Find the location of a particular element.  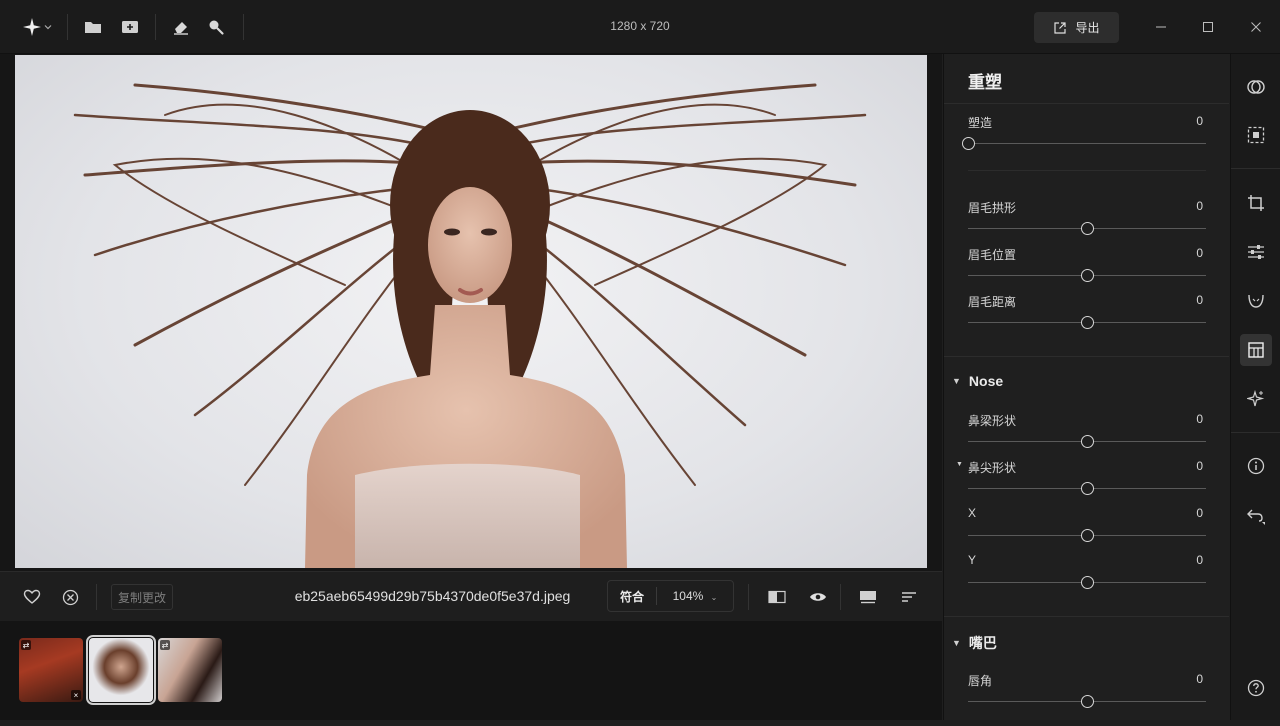

panel-title: 重塑 is located at coordinates (985, 82).